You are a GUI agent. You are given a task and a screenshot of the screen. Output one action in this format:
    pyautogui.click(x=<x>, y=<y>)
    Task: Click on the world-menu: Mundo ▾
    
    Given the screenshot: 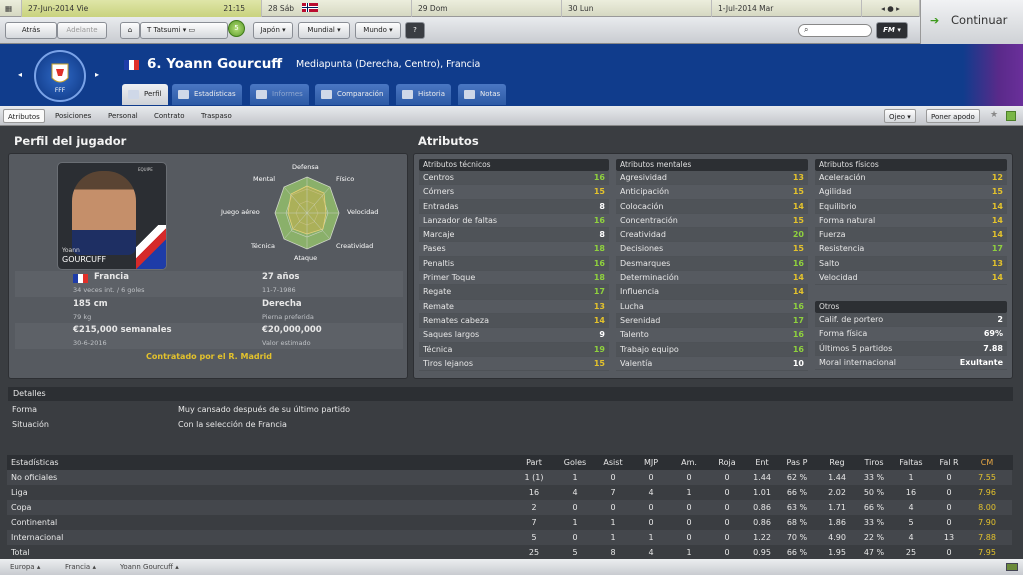 What is the action you would take?
    pyautogui.click(x=378, y=30)
    